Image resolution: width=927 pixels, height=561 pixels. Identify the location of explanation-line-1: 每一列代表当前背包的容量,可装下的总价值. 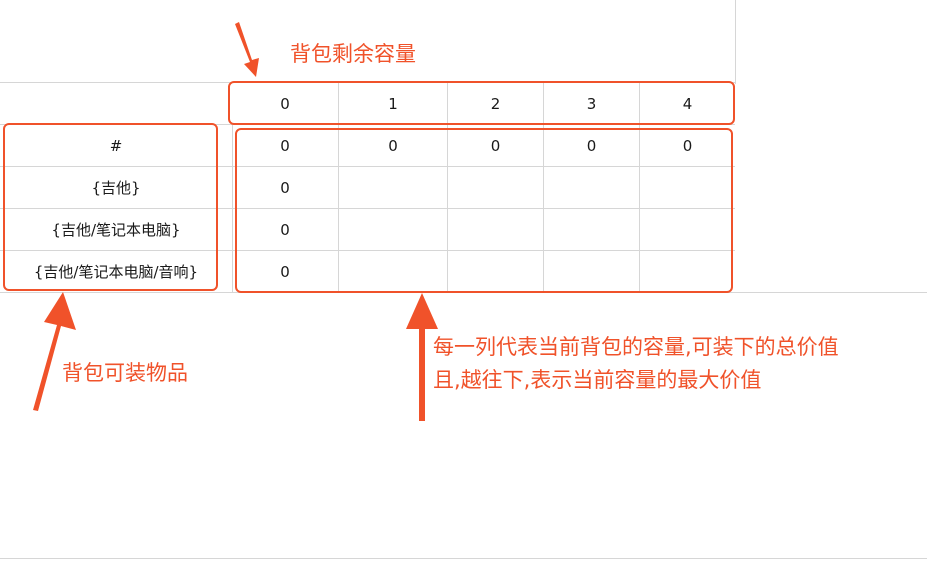
(636, 347).